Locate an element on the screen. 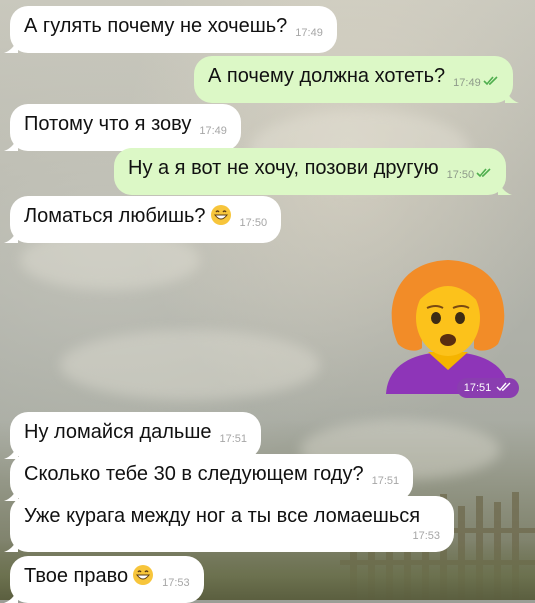 This screenshot has height=603, width=535. woman-pouting-sticker is located at coordinates (448, 323).